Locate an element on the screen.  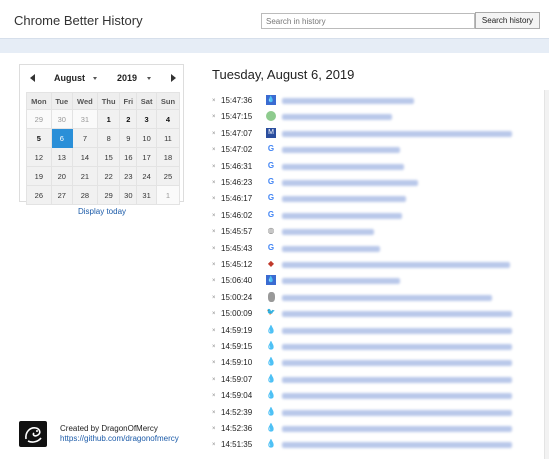
calendar-day: 15 is located at coordinates (108, 157).